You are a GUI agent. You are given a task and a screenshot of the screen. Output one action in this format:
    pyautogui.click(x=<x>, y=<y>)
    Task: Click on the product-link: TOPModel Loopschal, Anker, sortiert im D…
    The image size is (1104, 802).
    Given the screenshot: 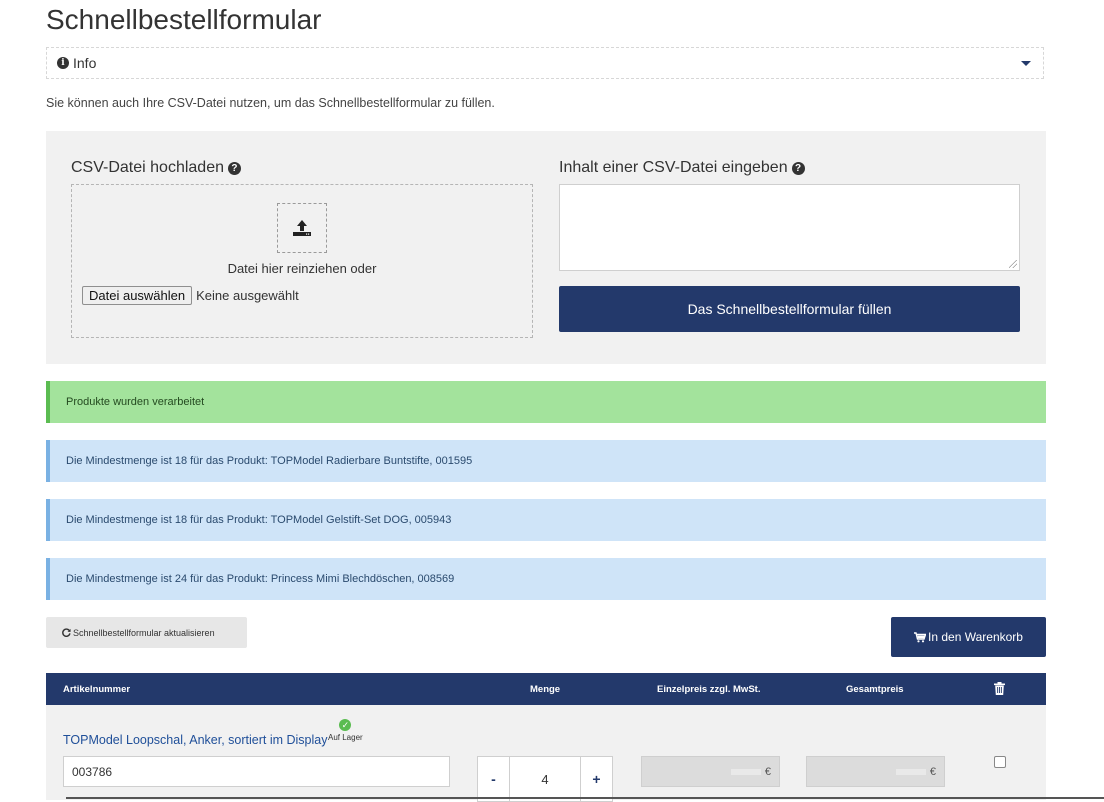 What is the action you would take?
    pyautogui.click(x=195, y=740)
    